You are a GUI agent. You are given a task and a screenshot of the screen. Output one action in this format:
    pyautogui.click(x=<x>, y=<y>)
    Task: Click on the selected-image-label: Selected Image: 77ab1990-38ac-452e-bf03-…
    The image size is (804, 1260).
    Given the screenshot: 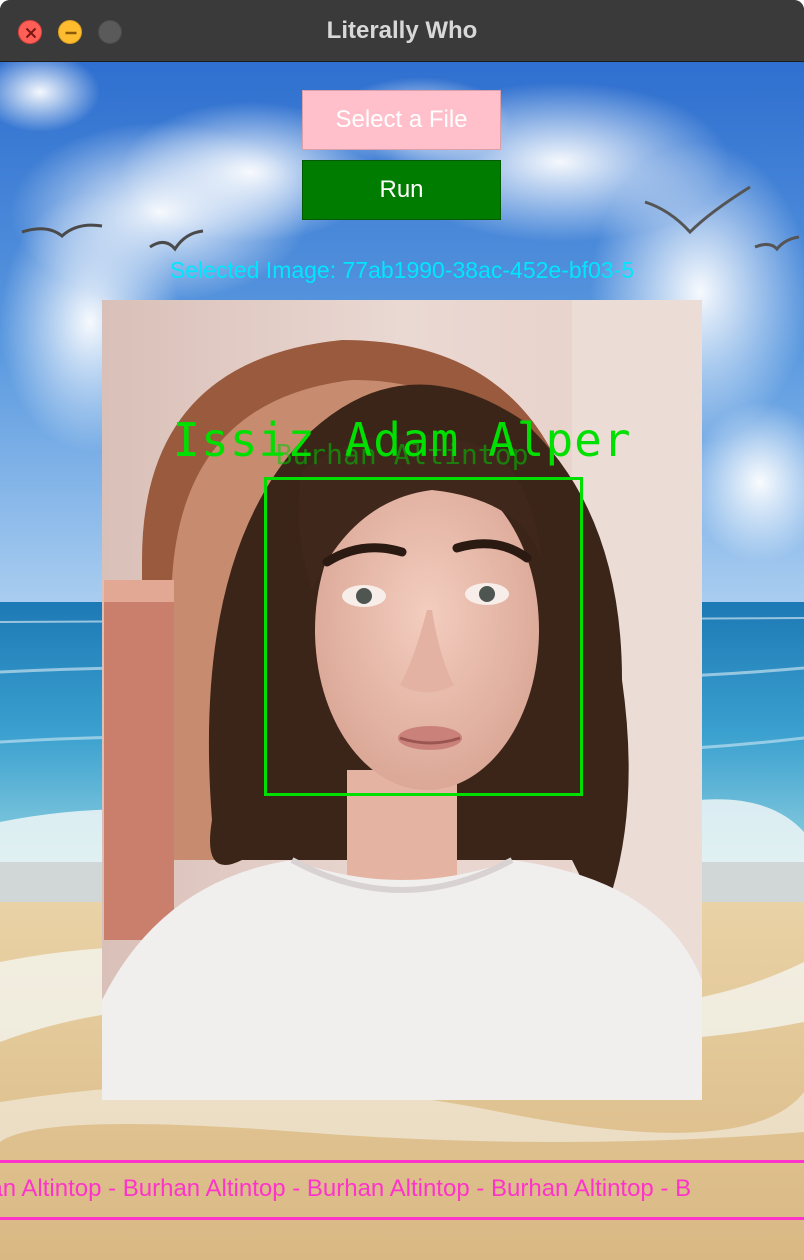 What is the action you would take?
    pyautogui.click(x=402, y=270)
    